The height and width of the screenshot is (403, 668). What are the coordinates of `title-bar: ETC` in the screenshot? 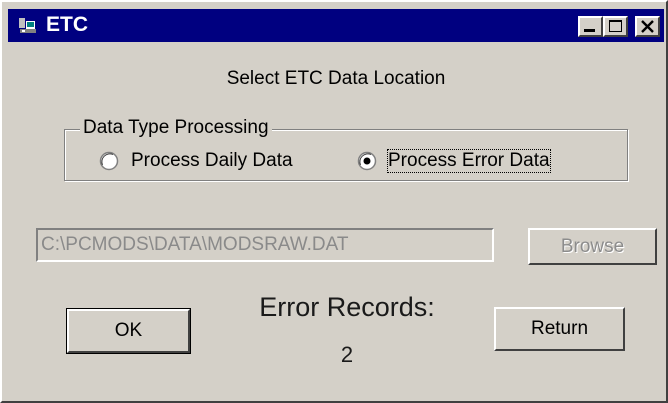 It's located at (336, 25).